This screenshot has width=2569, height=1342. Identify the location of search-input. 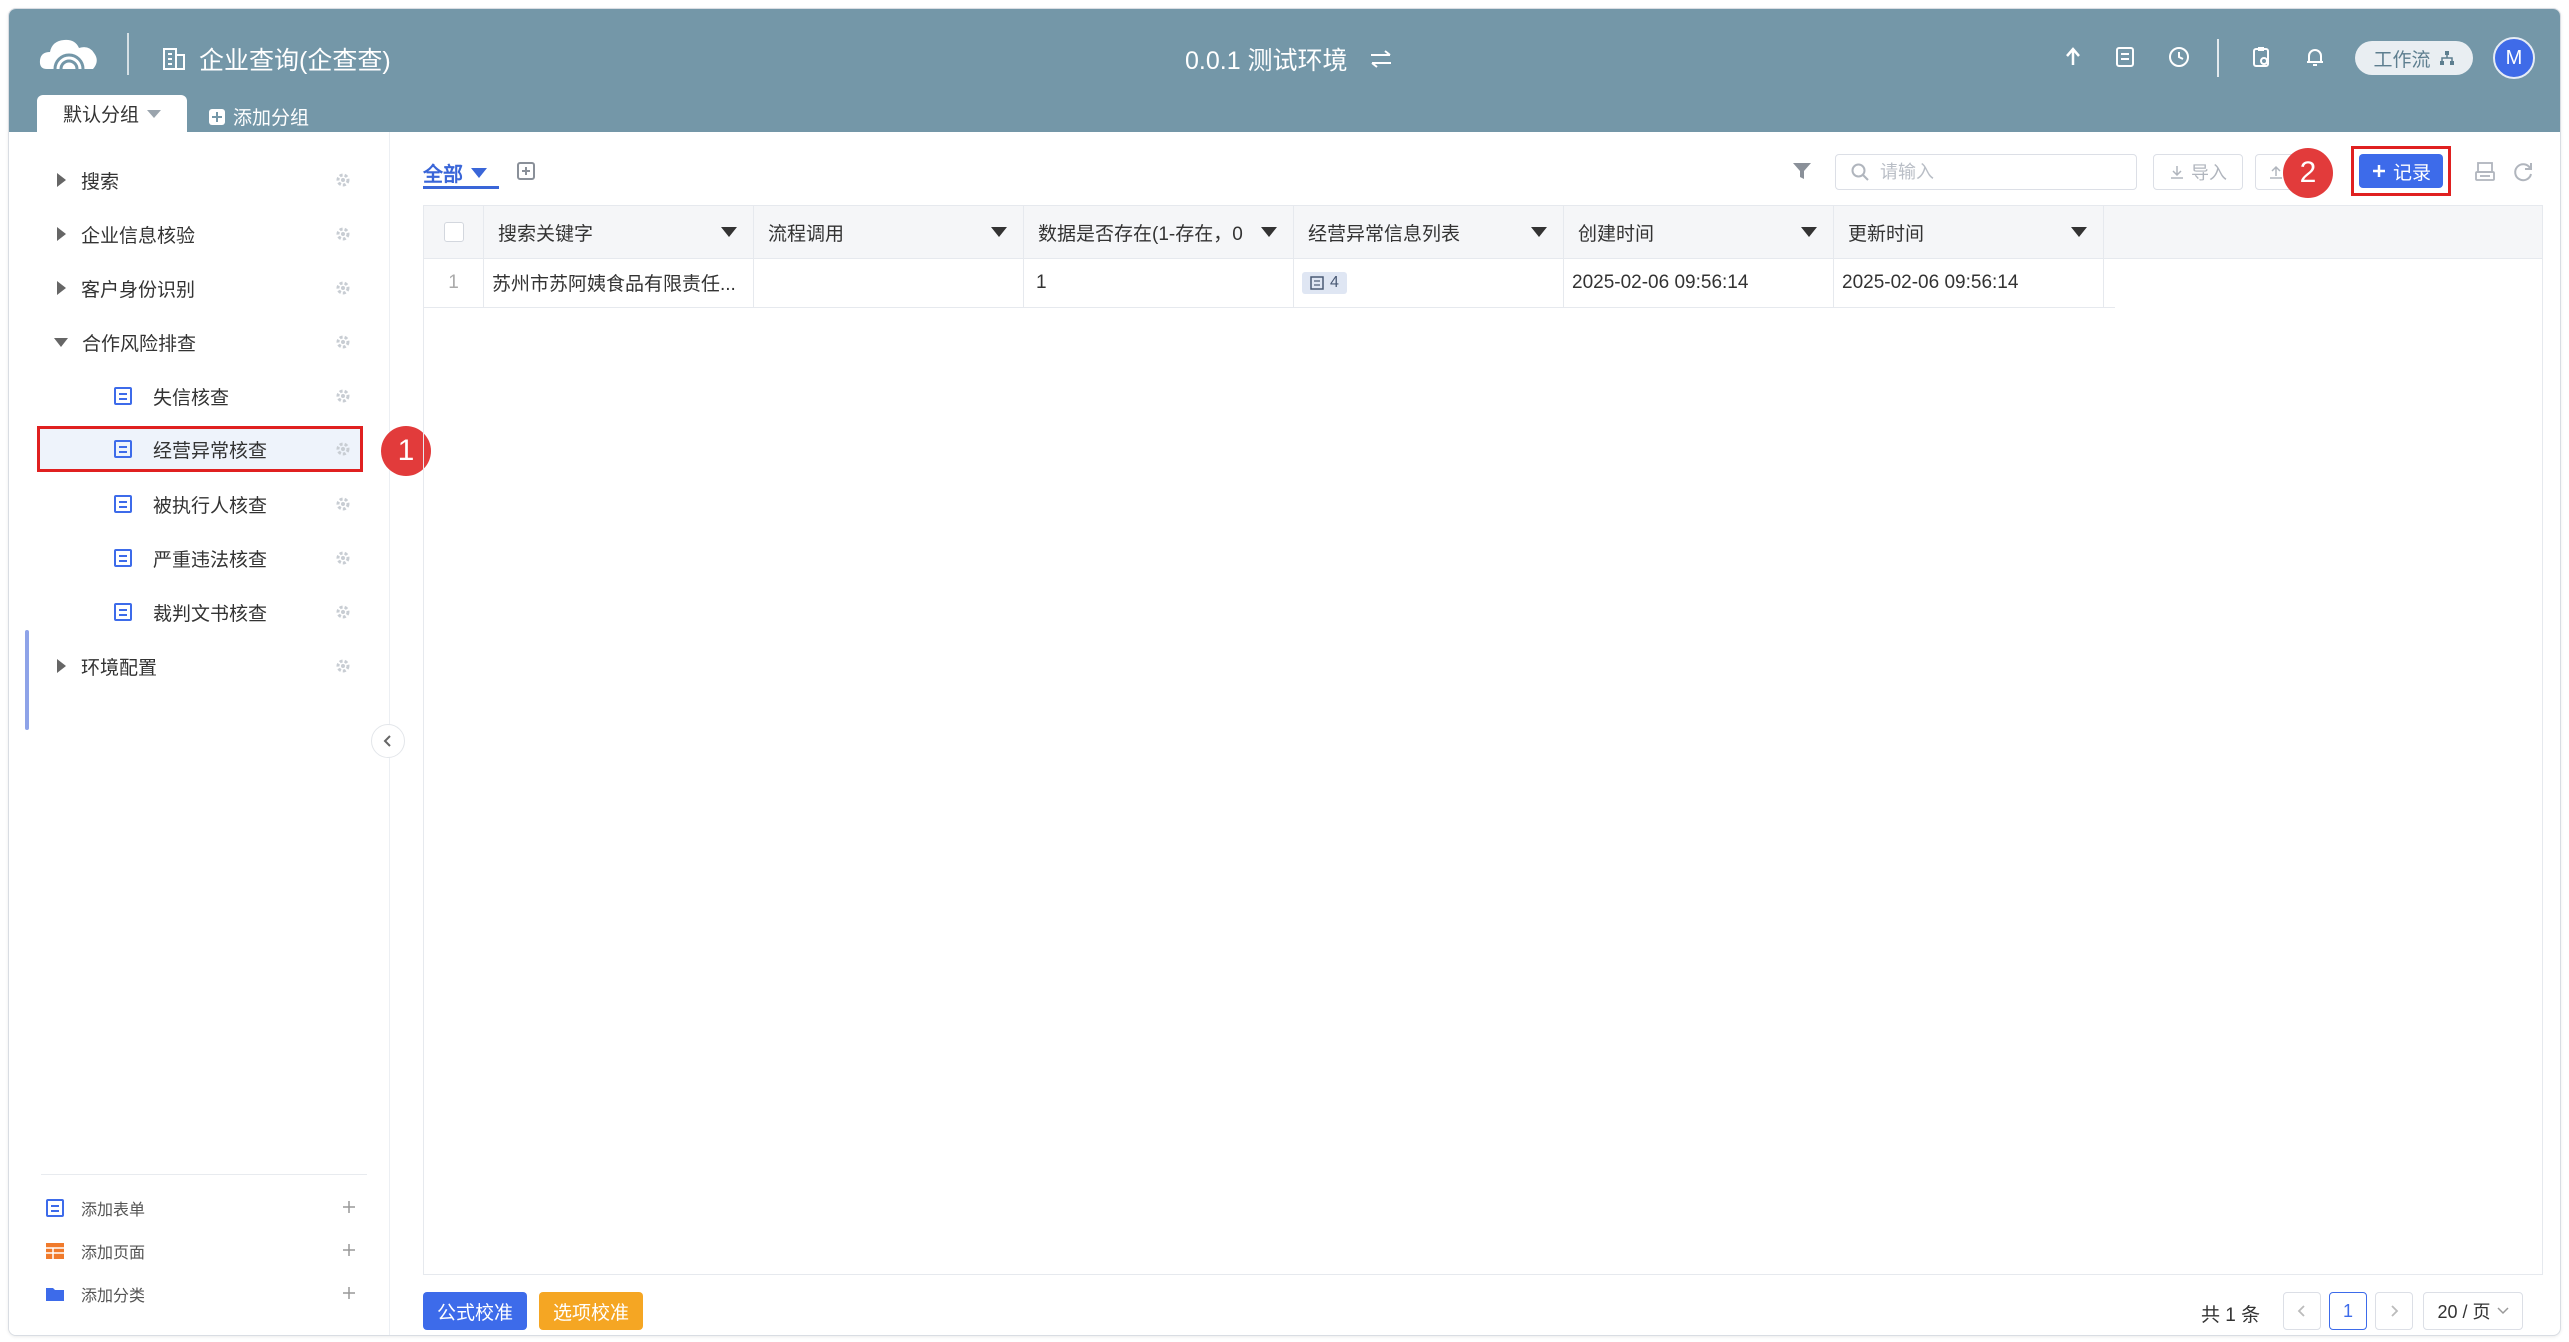
(1986, 172).